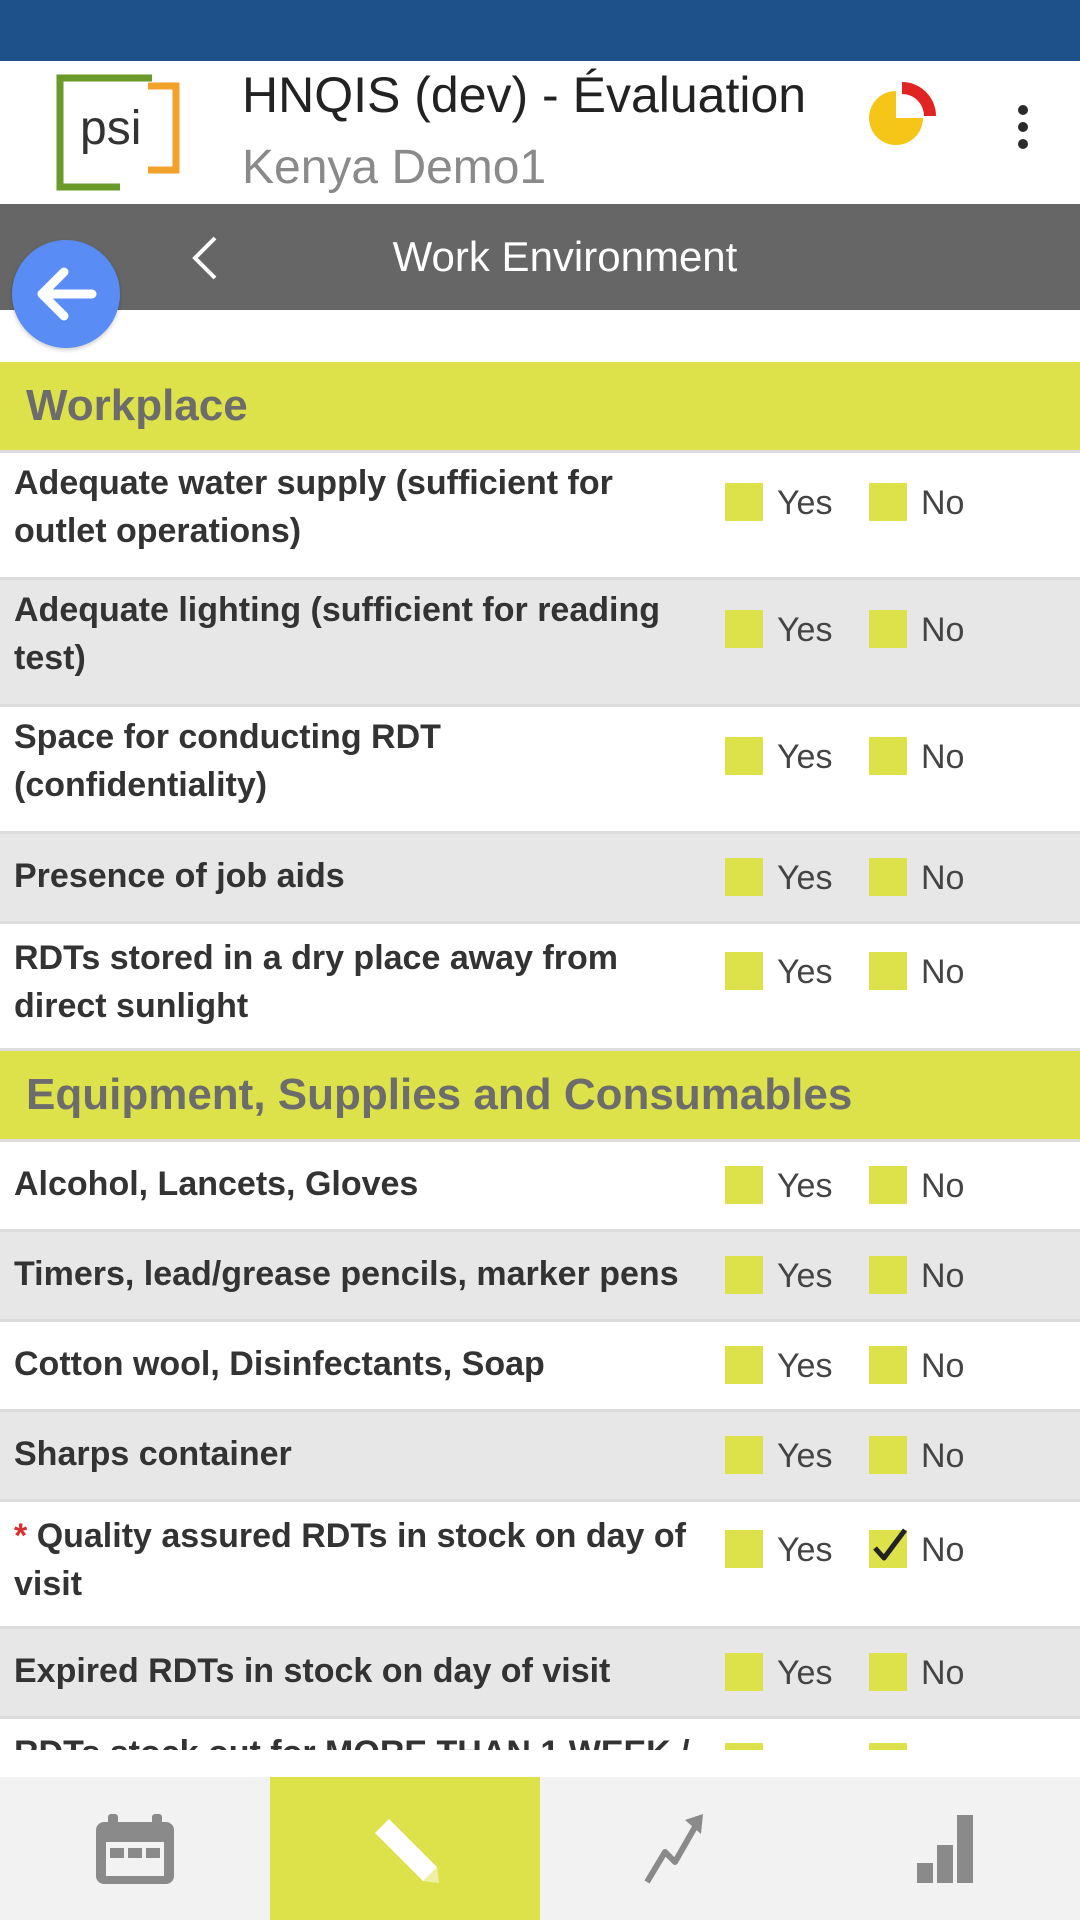 This screenshot has height=1920, width=1080. I want to click on status-bar, so click(540, 30).